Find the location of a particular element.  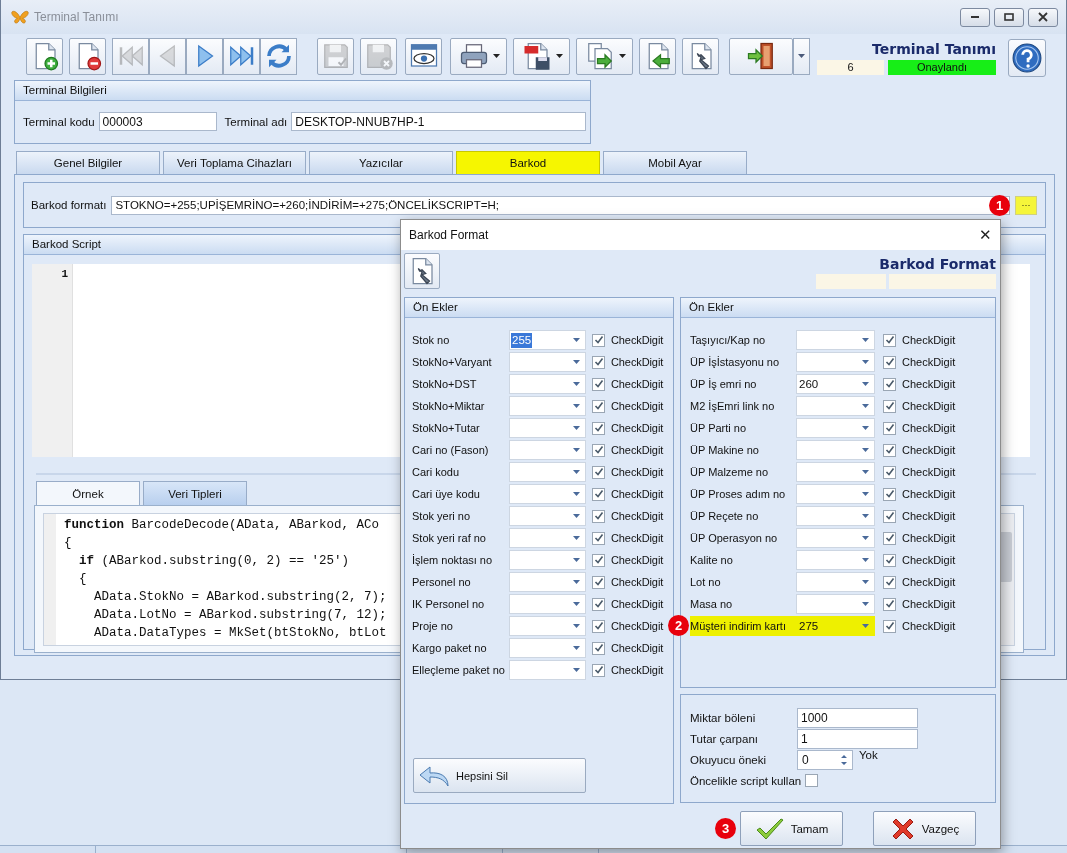

cancel-button: Vazgeç is located at coordinates (924, 828).